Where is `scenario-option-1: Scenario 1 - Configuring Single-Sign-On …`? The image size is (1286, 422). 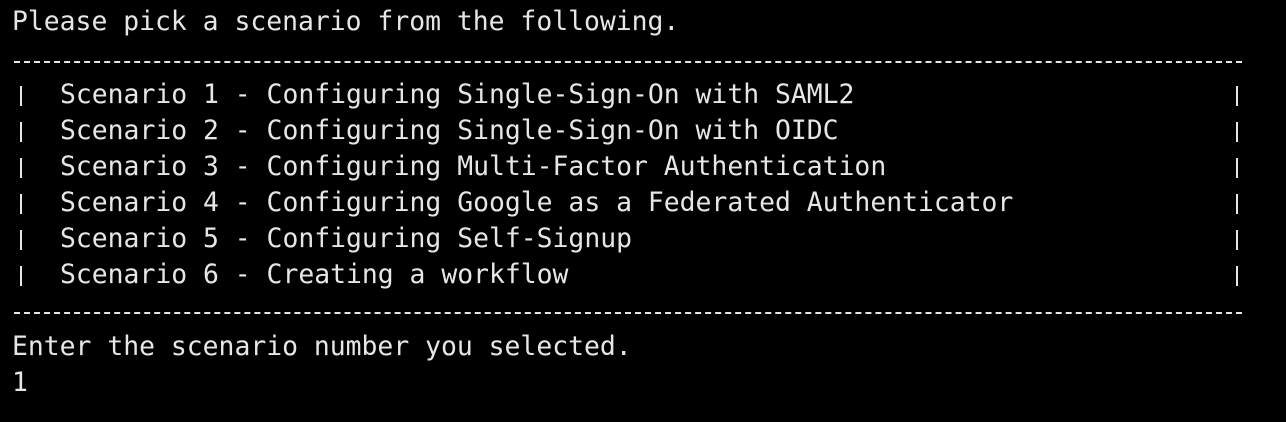
scenario-option-1: Scenario 1 - Configuring Single-Sign-On … is located at coordinates (457, 94).